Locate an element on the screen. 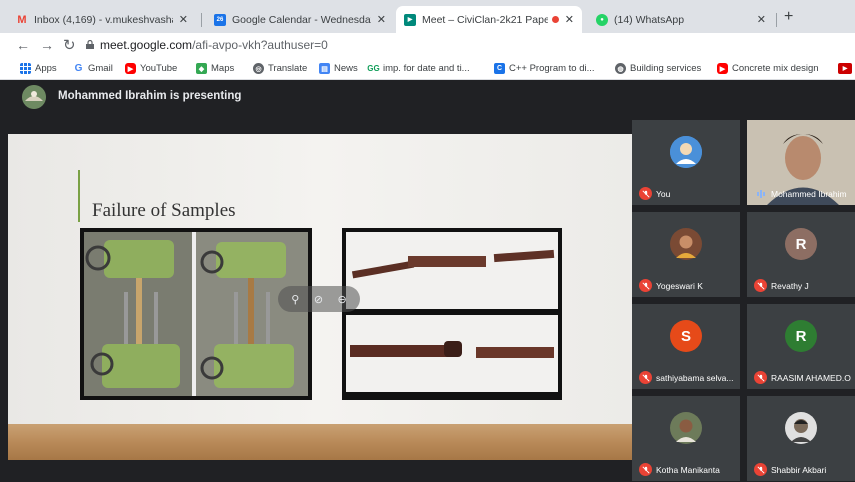 The width and height of the screenshot is (855, 482). participant-tile-camera: Mohammed Ibrahim is located at coordinates (801, 162).